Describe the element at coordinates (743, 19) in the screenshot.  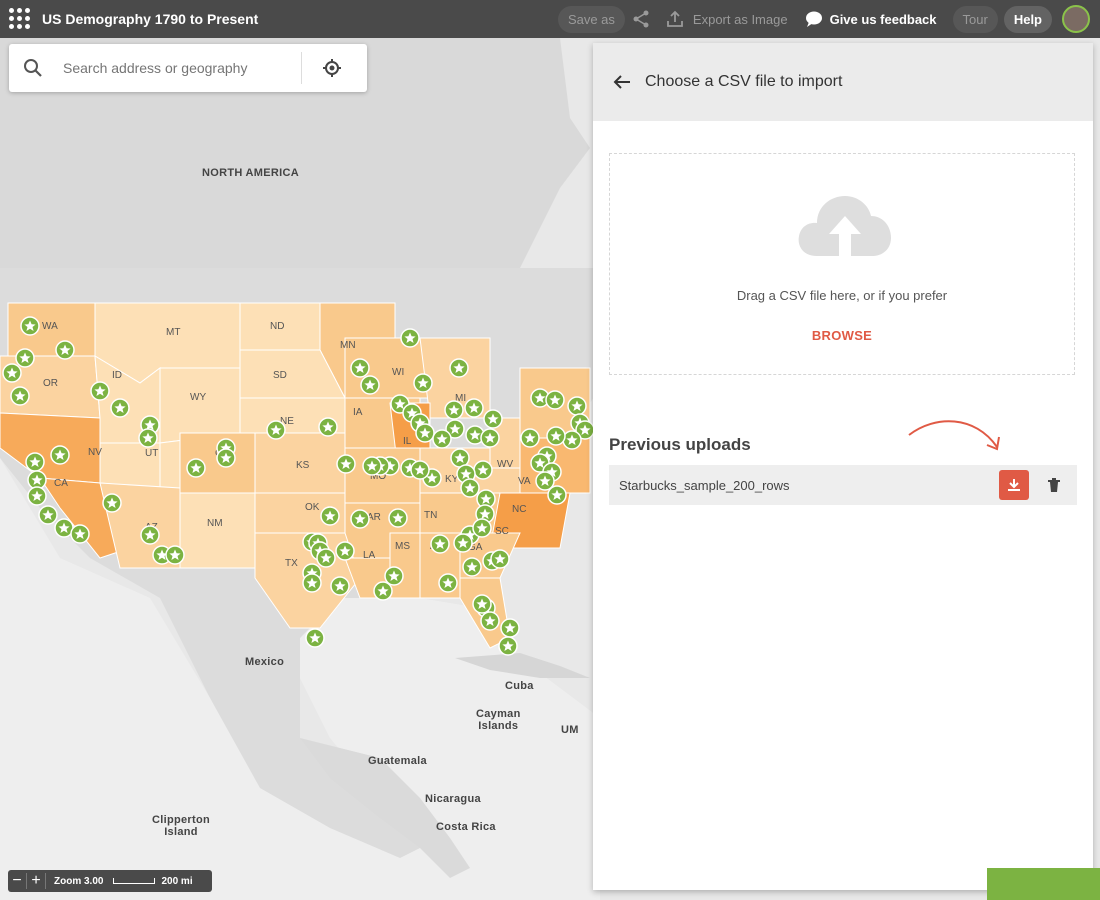
I see `export-image-button: Export as Image` at that location.